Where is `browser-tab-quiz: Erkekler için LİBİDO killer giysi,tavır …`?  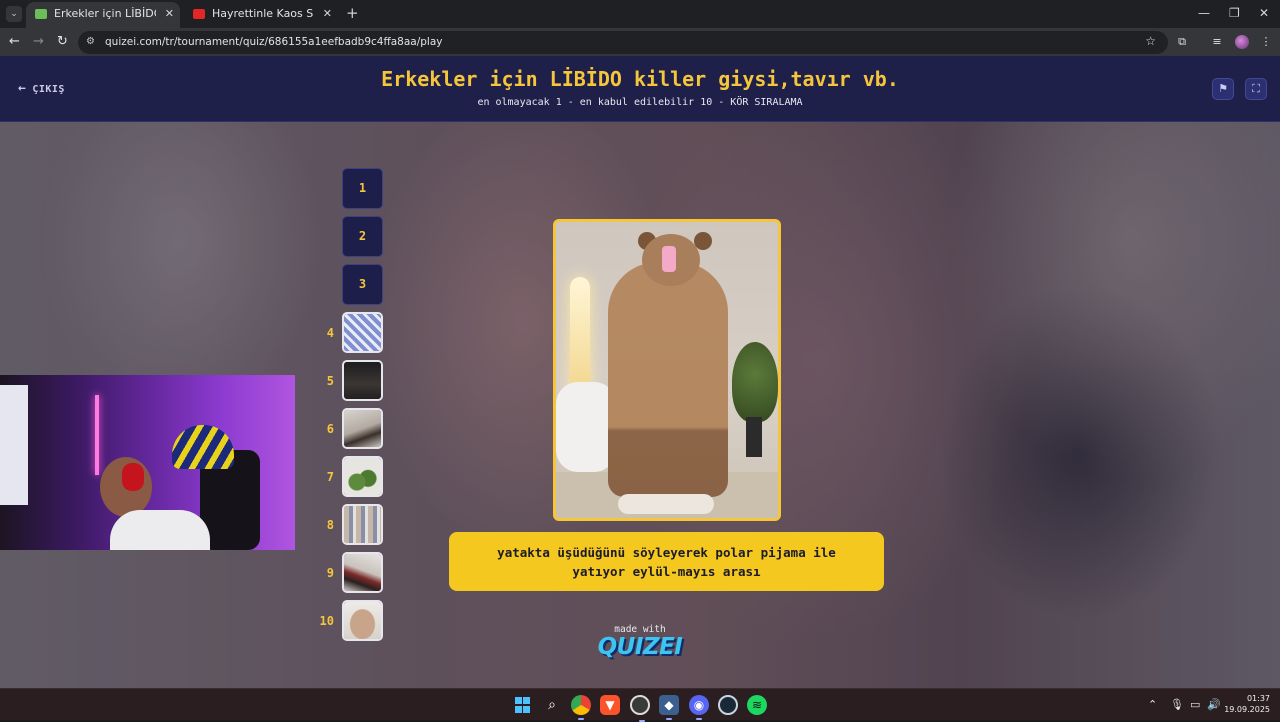 browser-tab-quiz: Erkekler için LİBİDO killer giysi,tavır … is located at coordinates (103, 15).